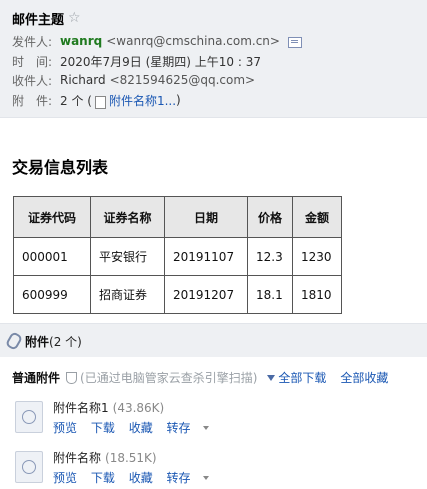  I want to click on attachment-count: 2 个 (, so click(76, 100).